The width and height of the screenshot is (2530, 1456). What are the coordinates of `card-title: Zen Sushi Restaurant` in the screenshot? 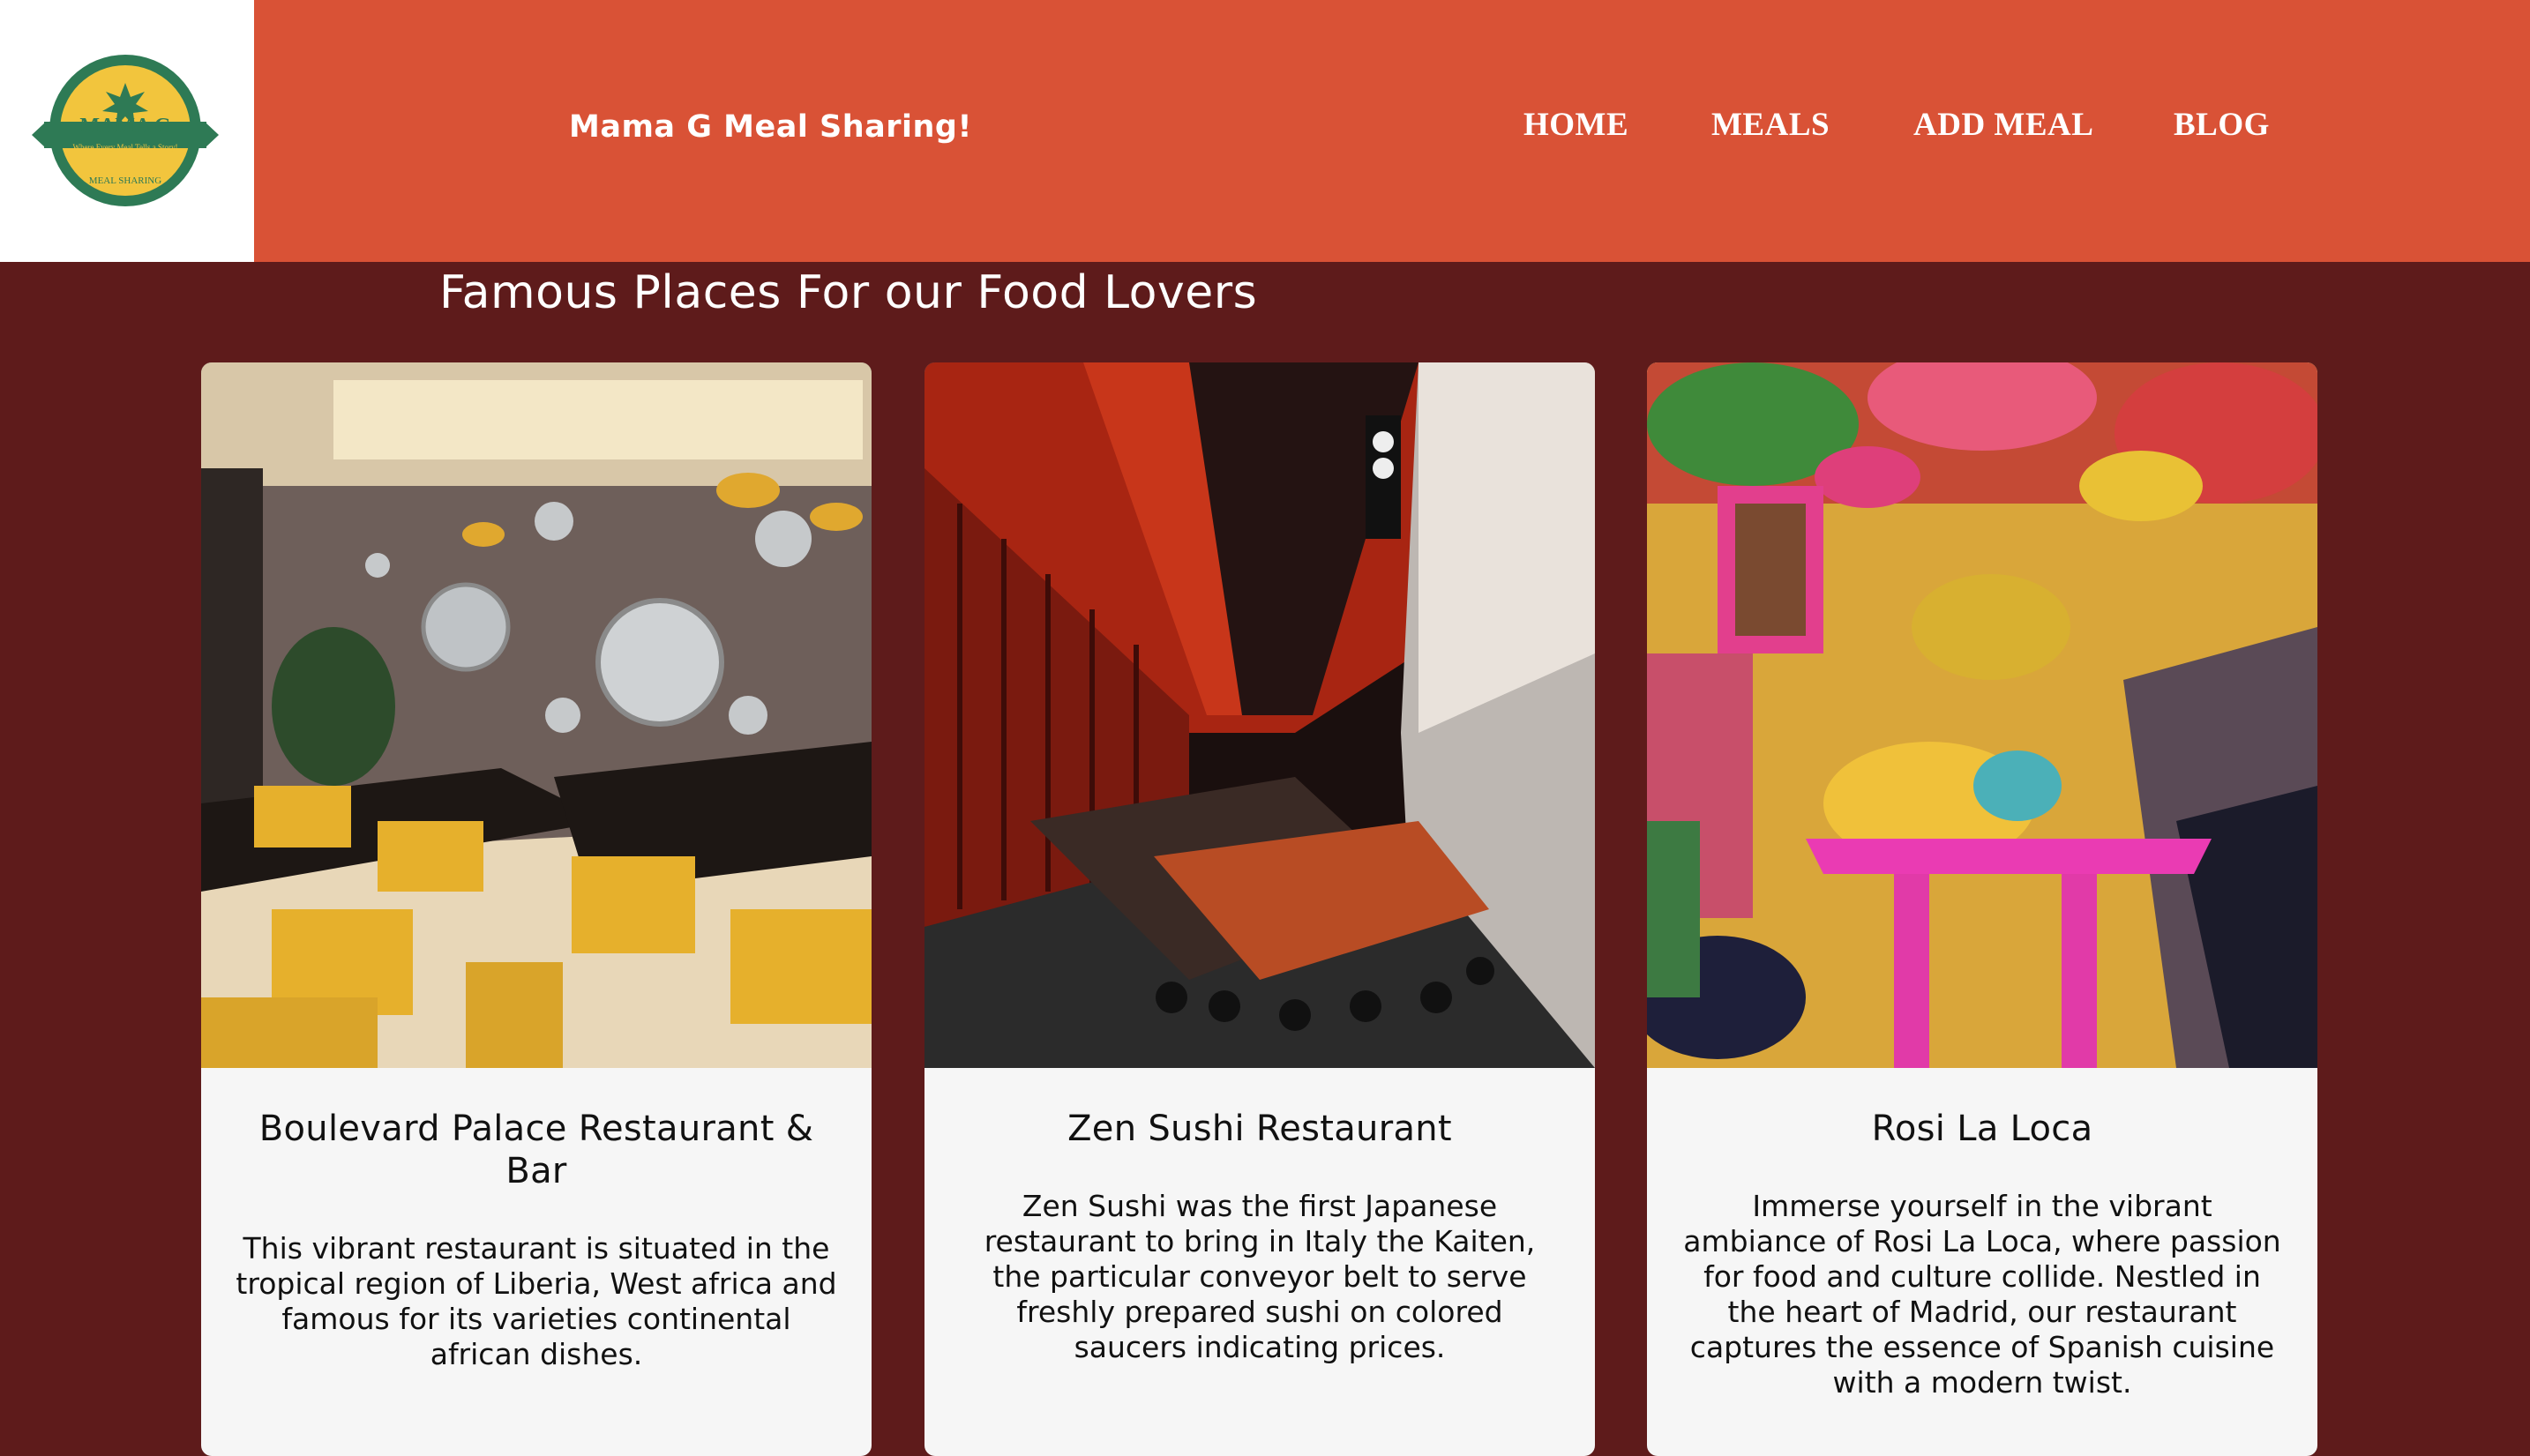 It's located at (1259, 1129).